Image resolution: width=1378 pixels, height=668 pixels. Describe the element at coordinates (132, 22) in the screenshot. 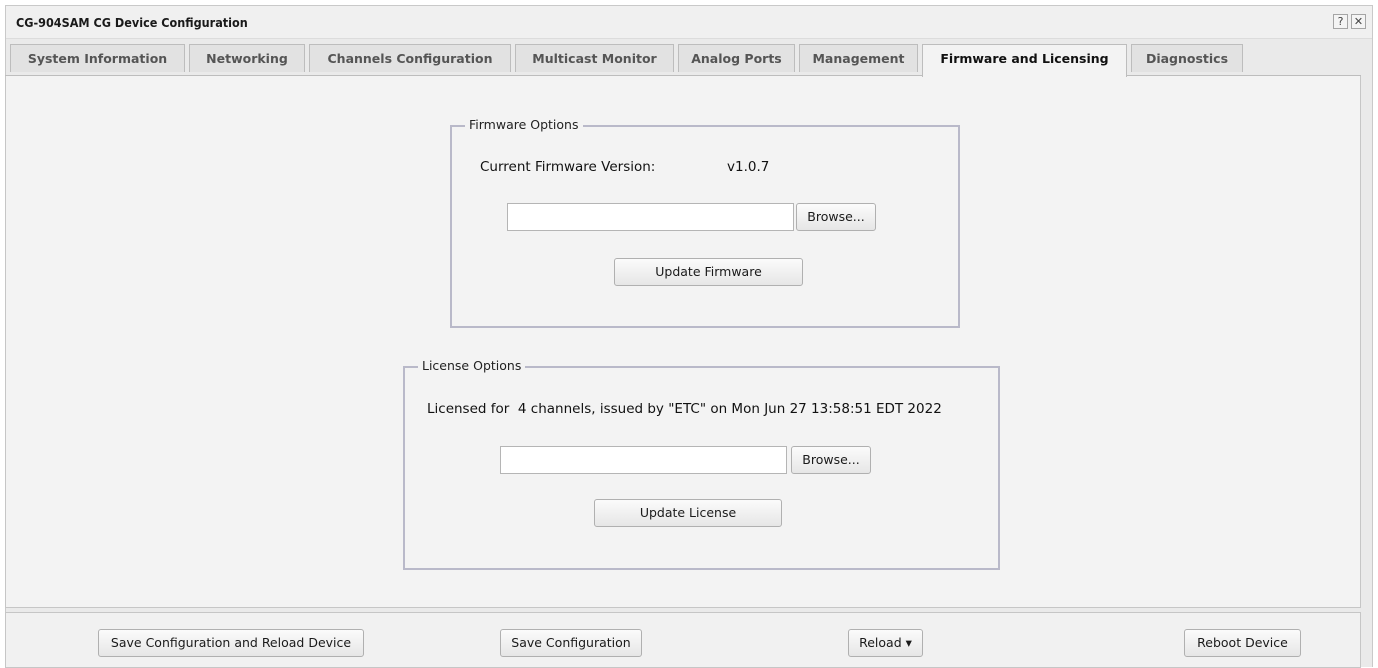

I see `window-title: CG-904SAM CG Device Configuration` at that location.